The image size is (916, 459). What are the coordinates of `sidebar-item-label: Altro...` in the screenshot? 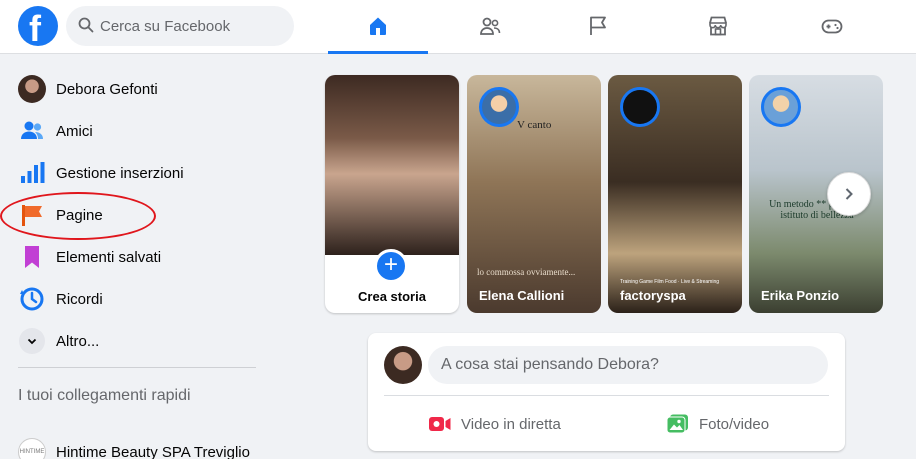 It's located at (78, 341).